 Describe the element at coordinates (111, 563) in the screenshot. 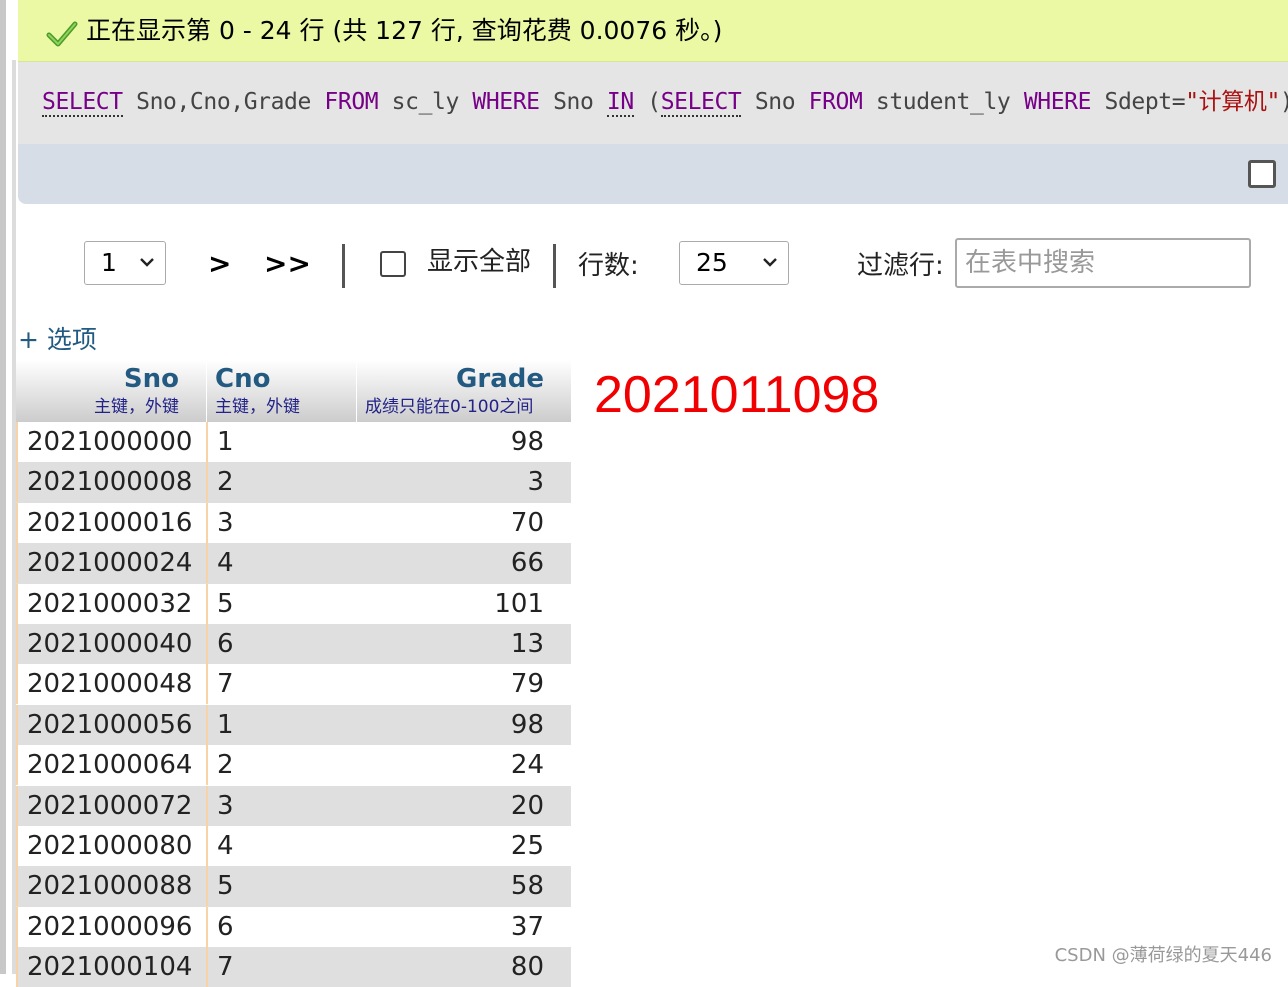

I see `table-cell-sno: 2021000024` at that location.